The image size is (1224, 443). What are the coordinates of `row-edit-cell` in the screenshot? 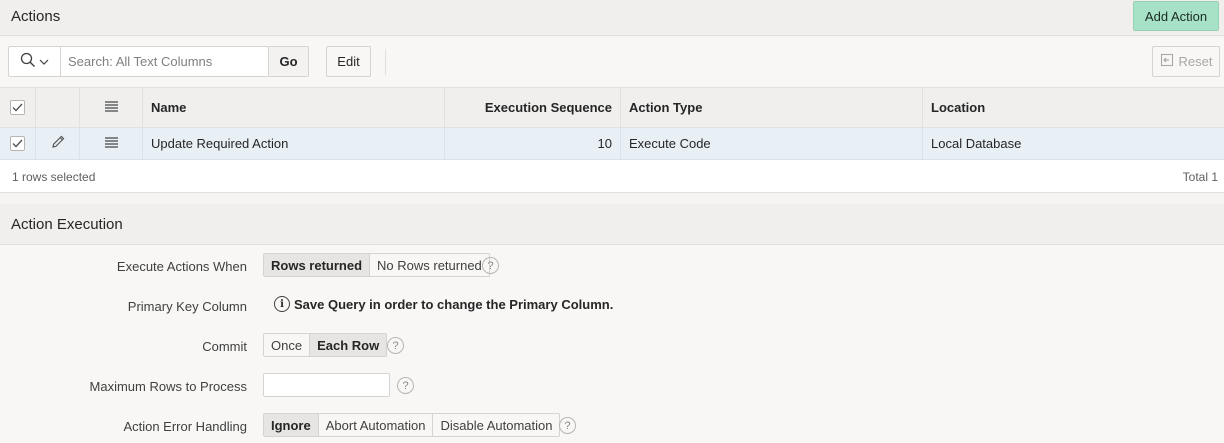 It's located at (58, 143).